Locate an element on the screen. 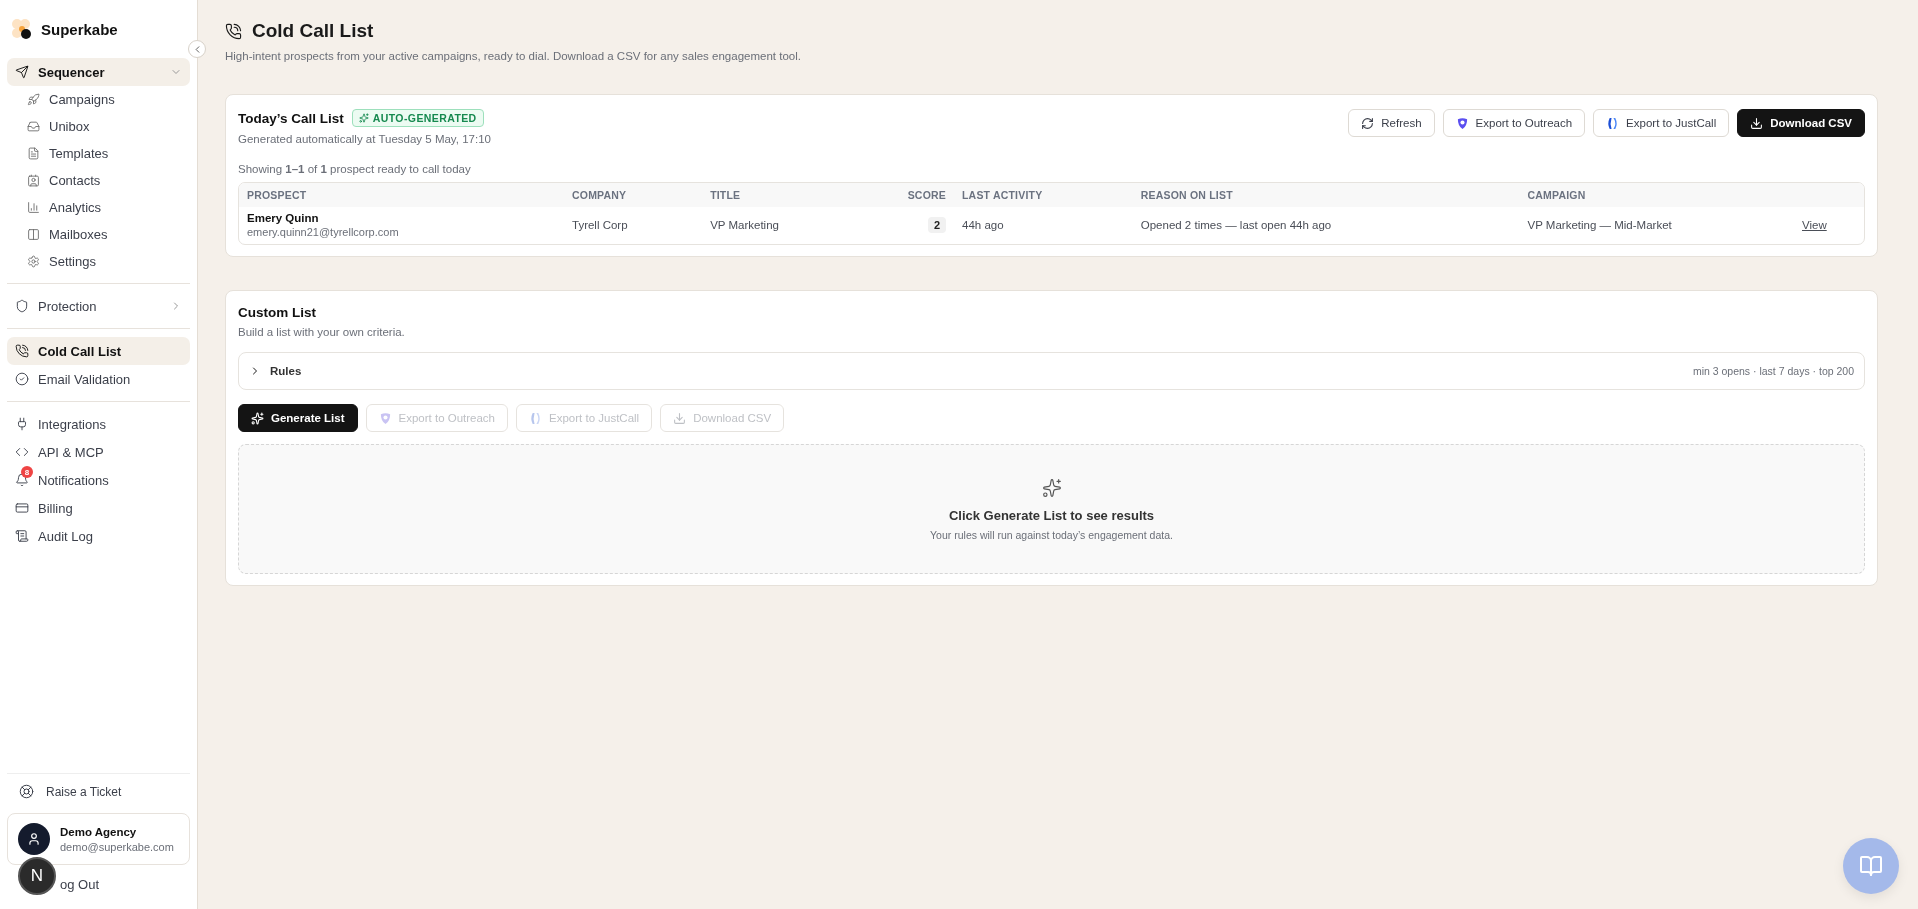 The height and width of the screenshot is (909, 1918). table-cell-text: Tyrell Corp is located at coordinates (600, 225).